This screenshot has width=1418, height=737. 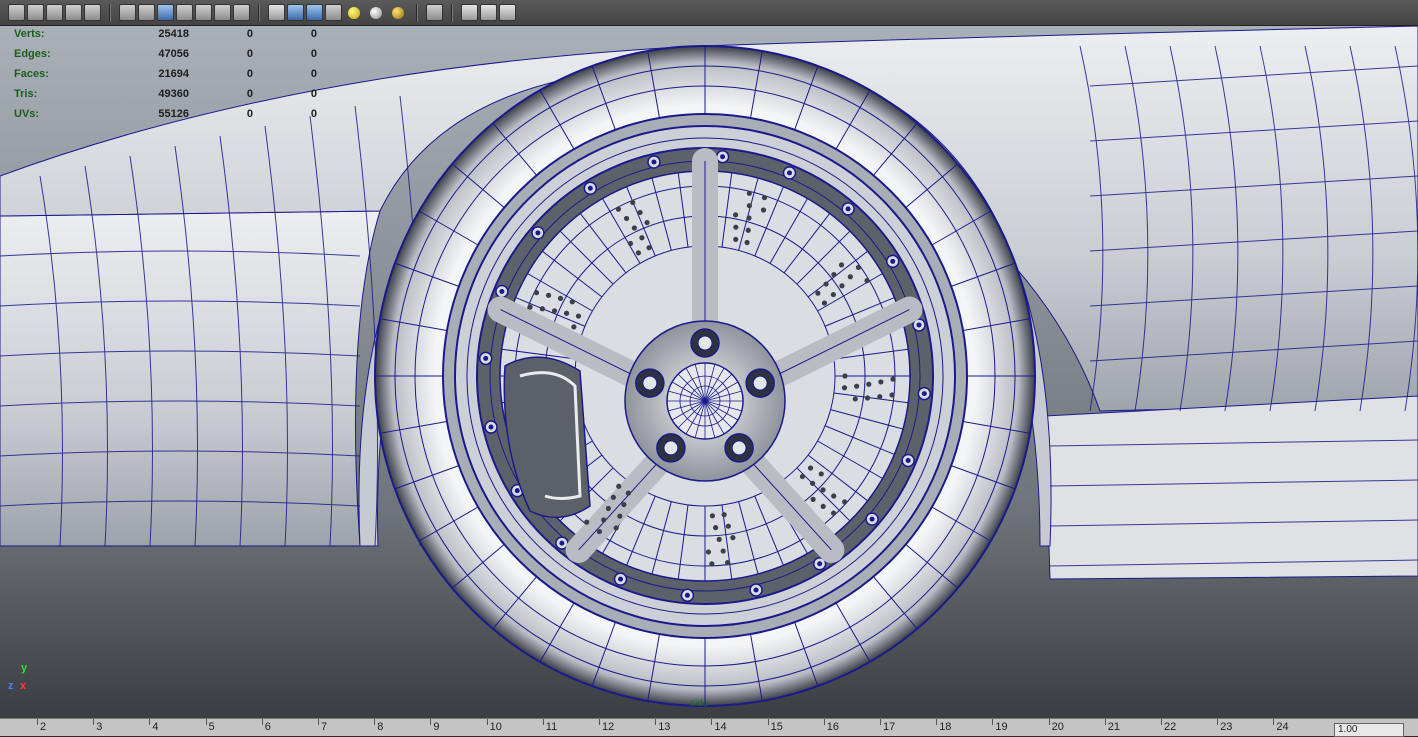 I want to click on textured-icon, so click(x=184, y=12).